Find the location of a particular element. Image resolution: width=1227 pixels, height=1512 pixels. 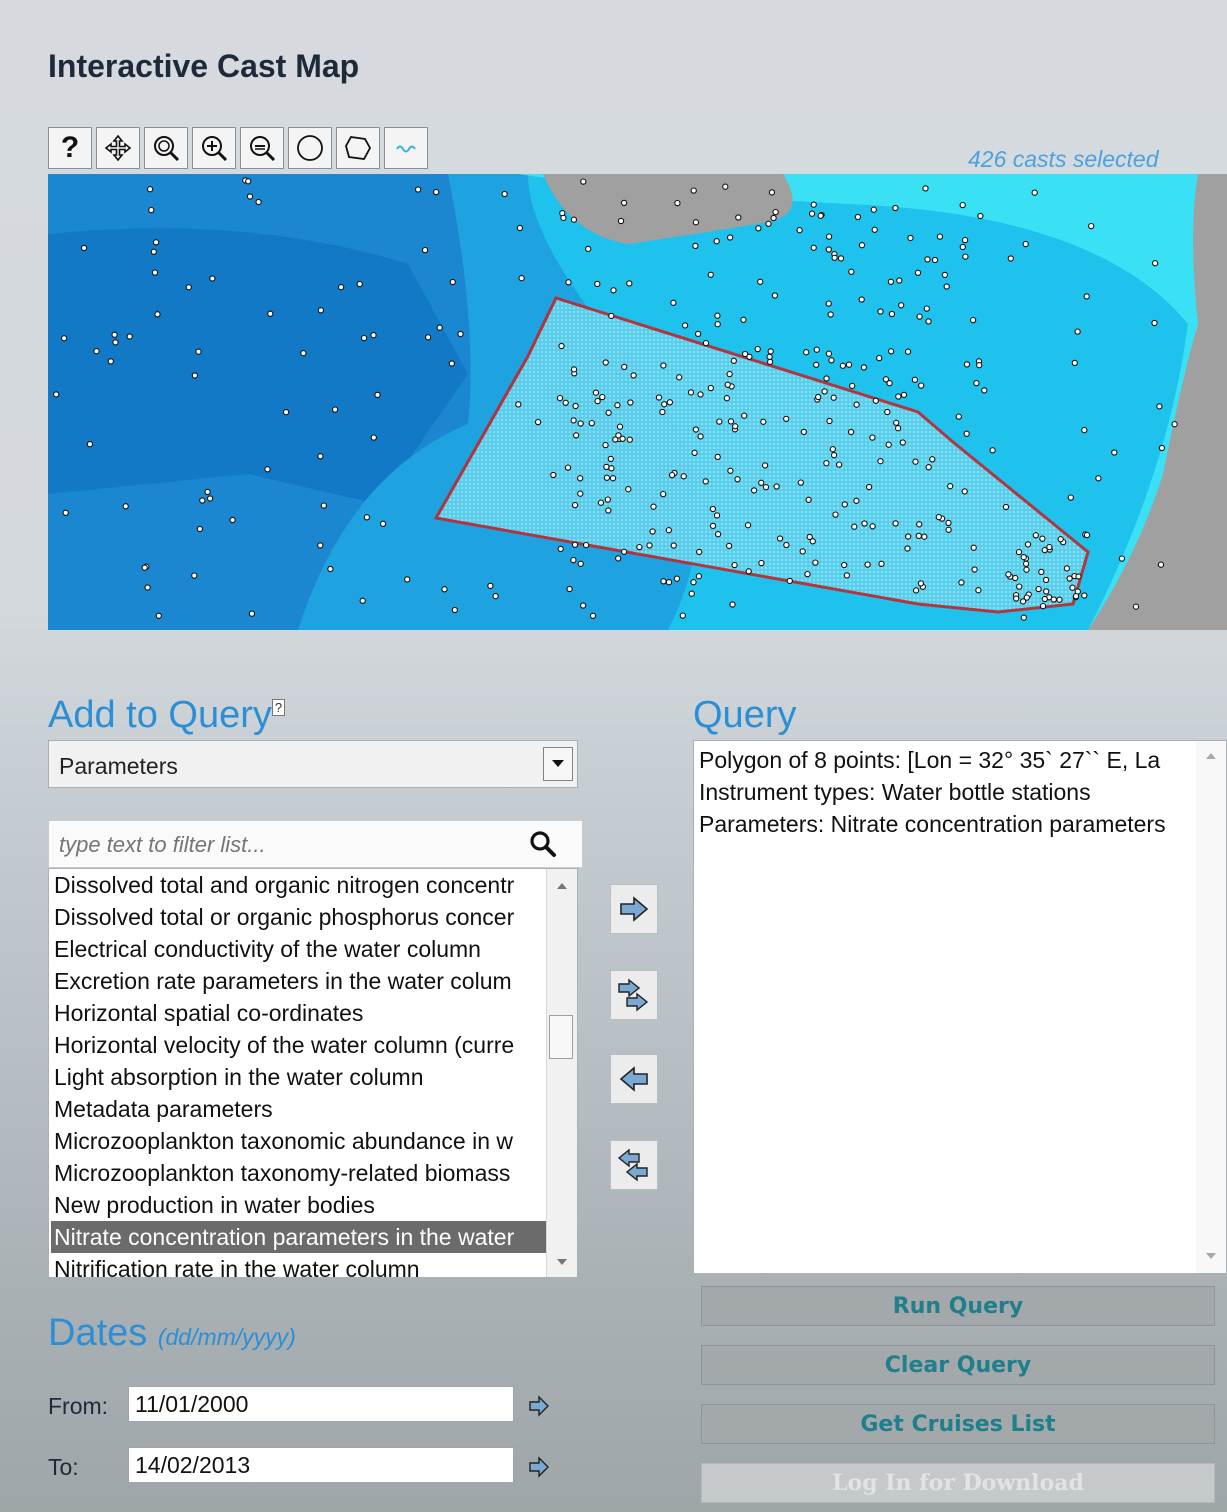

polygon-select-tool is located at coordinates (358, 148).